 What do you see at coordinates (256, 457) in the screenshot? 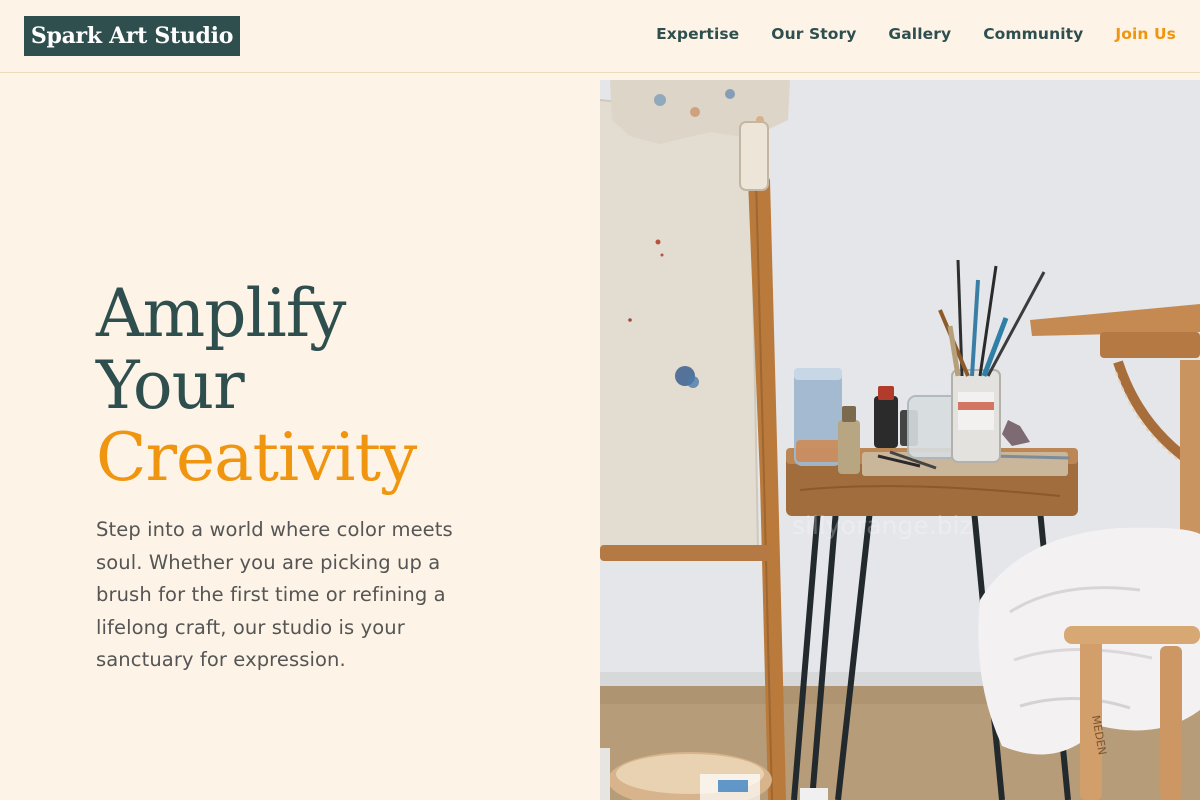
I see `hero-title-line-3: Creativity` at bounding box center [256, 457].